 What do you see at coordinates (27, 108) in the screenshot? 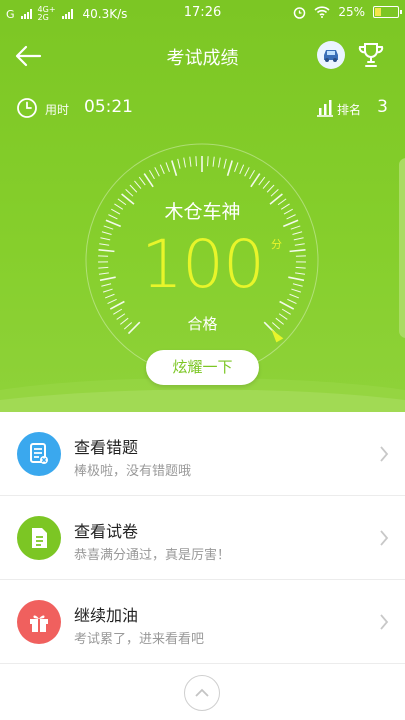
I see `clock-icon` at bounding box center [27, 108].